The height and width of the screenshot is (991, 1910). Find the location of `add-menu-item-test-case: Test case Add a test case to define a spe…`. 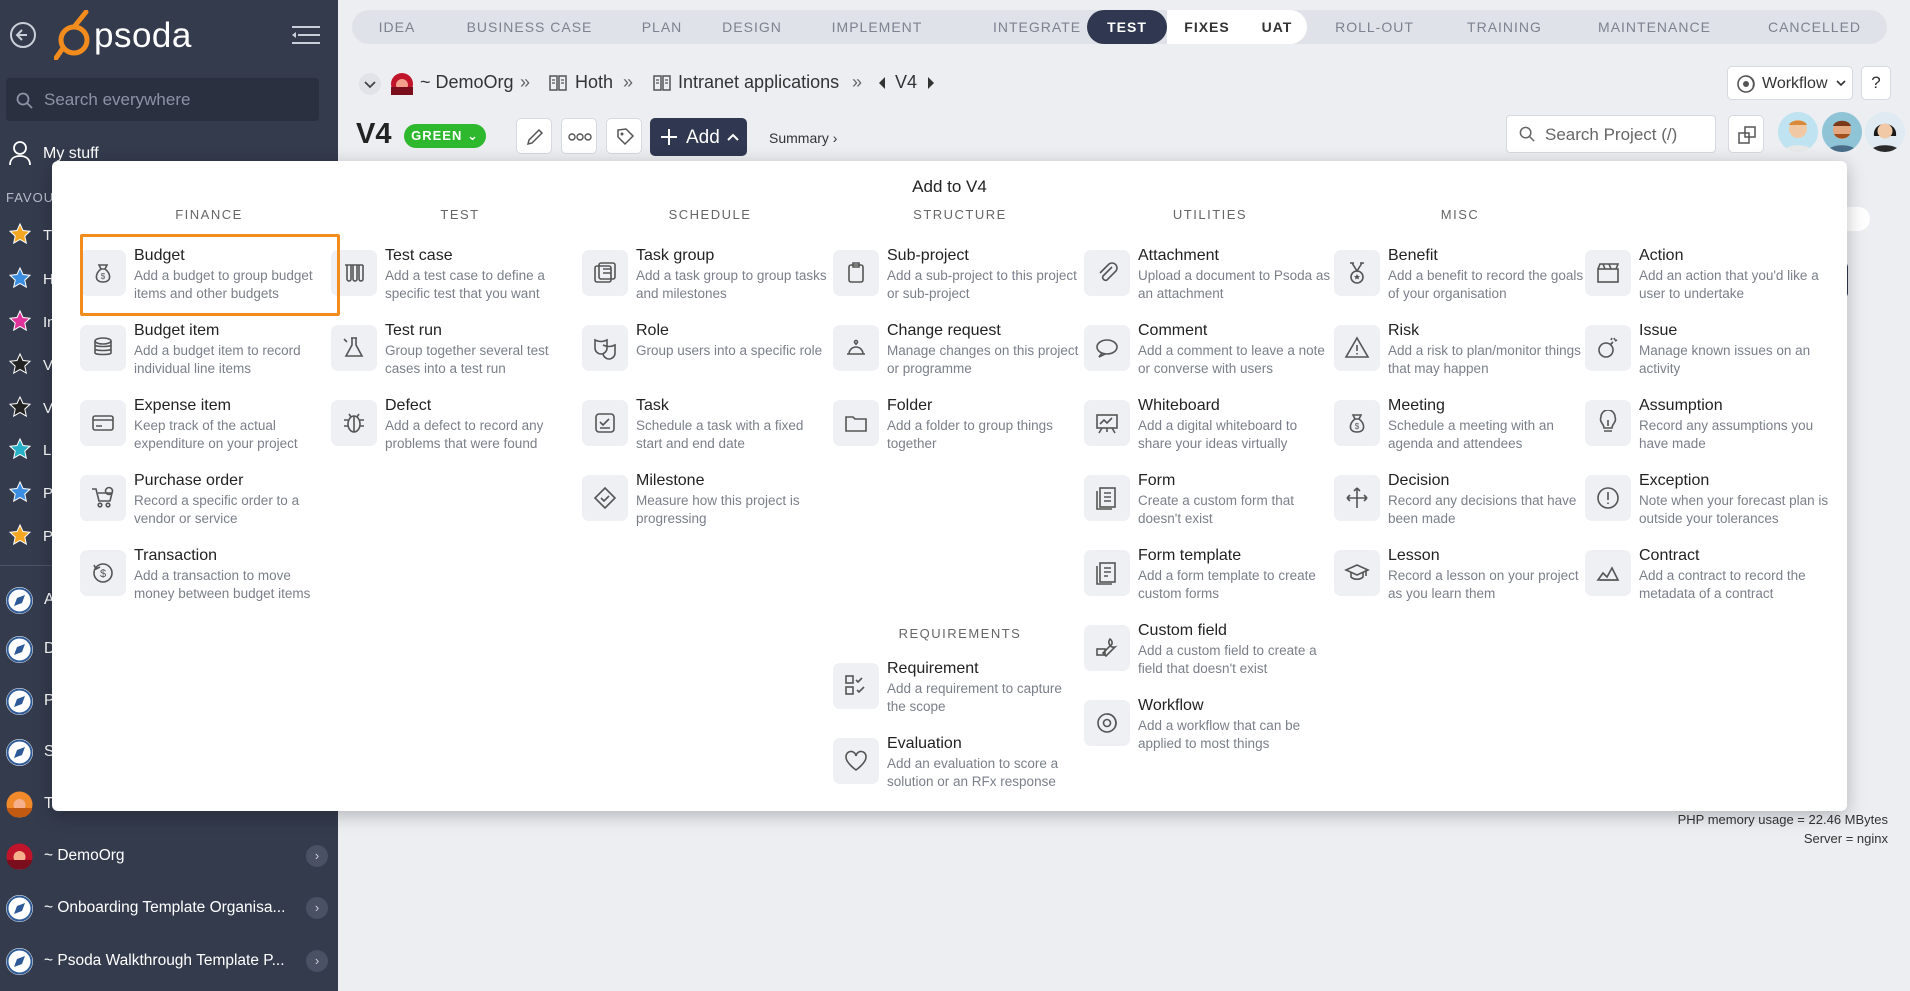

add-menu-item-test-case: Test case Add a test case to define a spe… is located at coordinates (451, 277).